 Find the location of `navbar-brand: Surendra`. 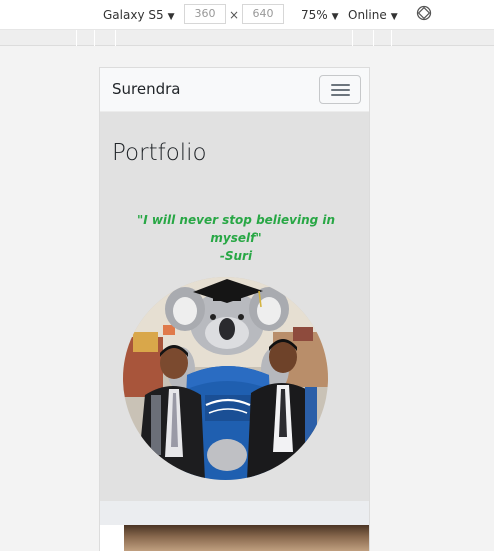

navbar-brand: Surendra is located at coordinates (146, 89).